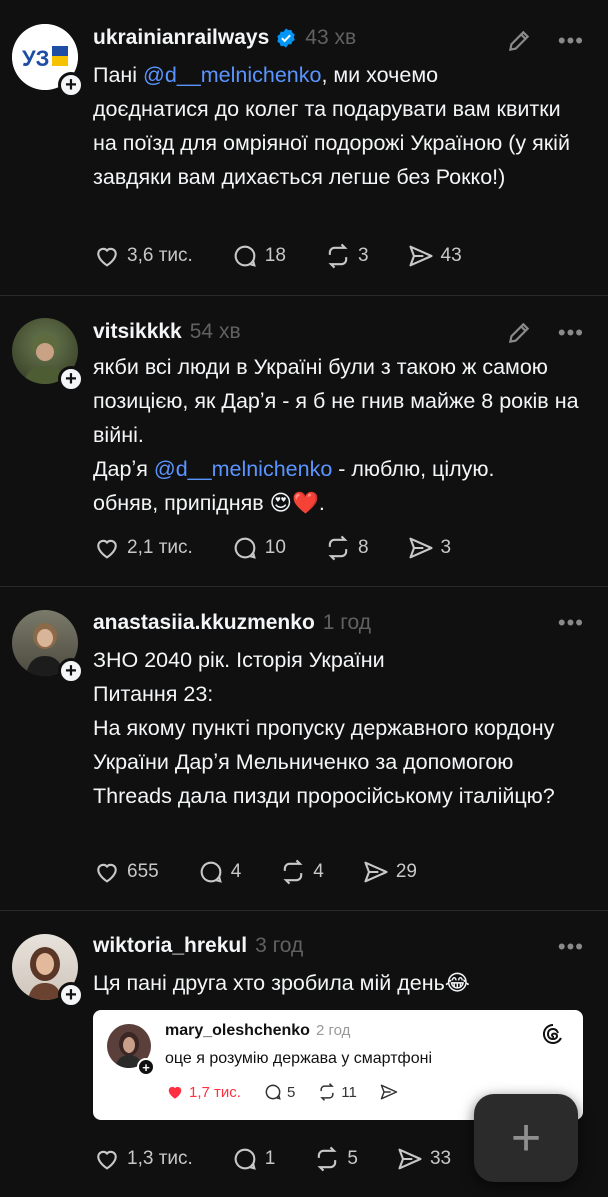  I want to click on post-header: vitsikkkk 54 хв, so click(167, 332).